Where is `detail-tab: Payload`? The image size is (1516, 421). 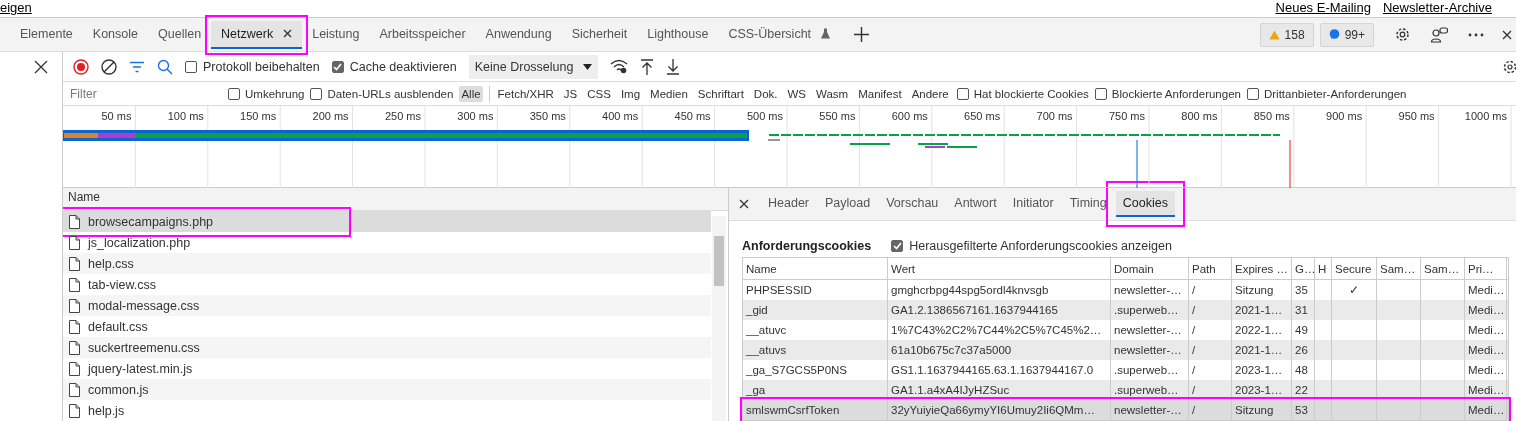 detail-tab: Payload is located at coordinates (848, 204).